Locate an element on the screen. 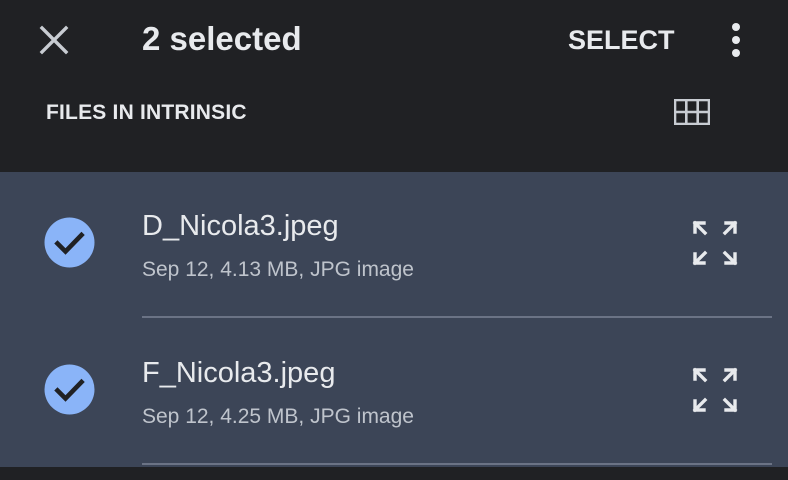 Image resolution: width=788 pixels, height=480 pixels. file-meta: Sep 12, 4.25 MB, JPG image is located at coordinates (278, 416).